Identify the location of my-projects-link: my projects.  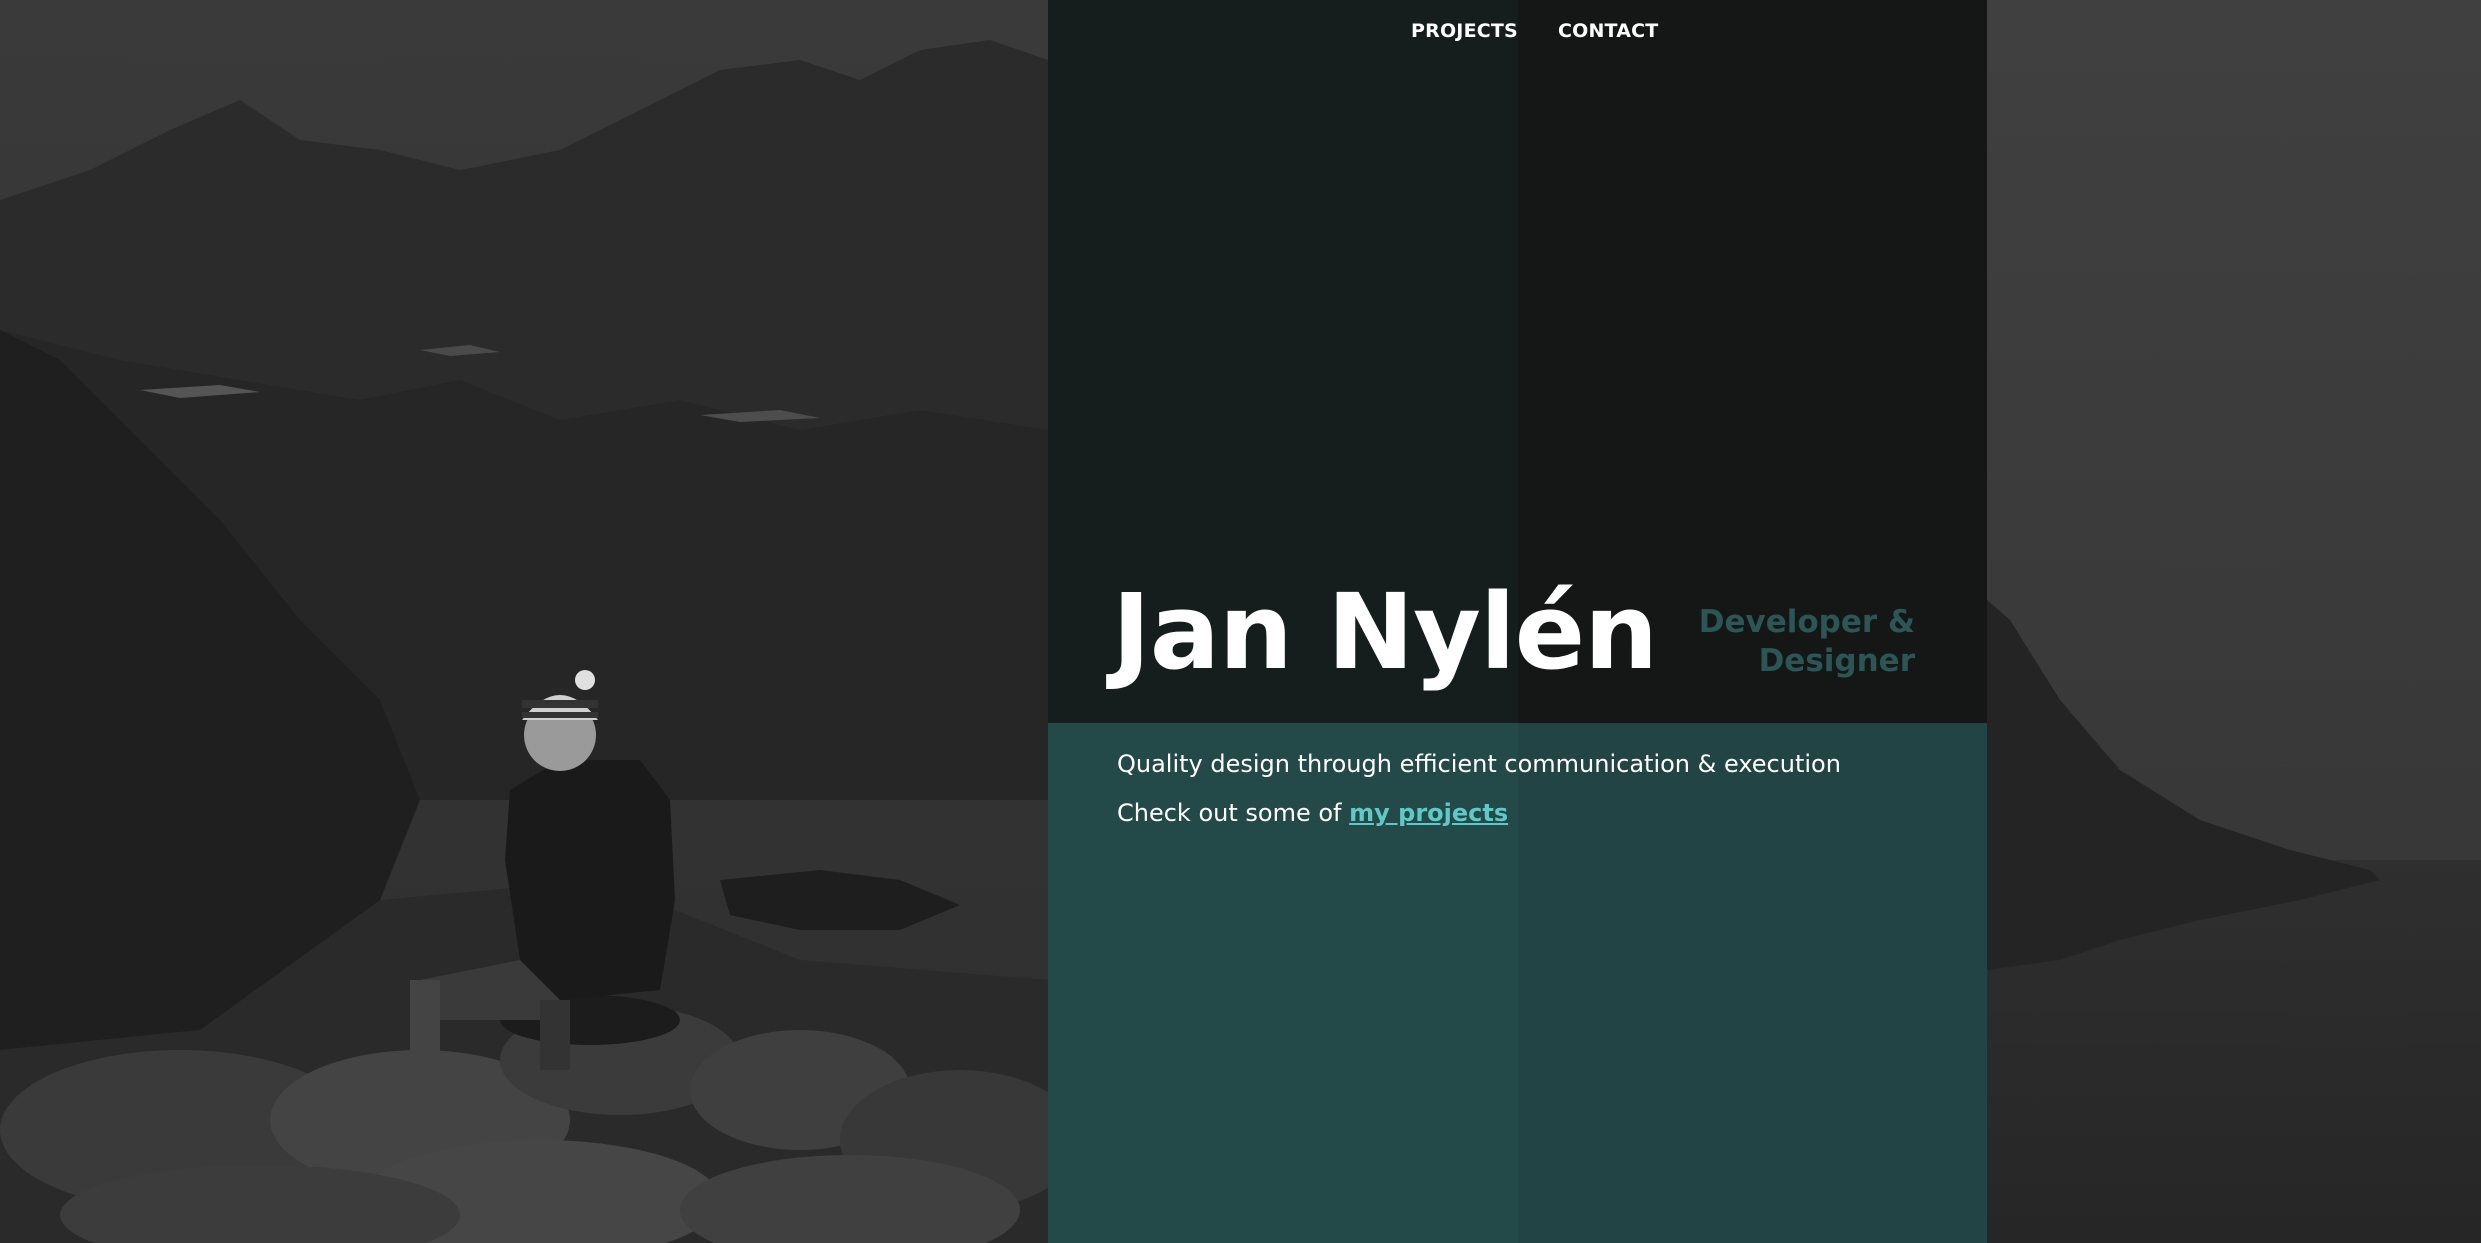
(1428, 813).